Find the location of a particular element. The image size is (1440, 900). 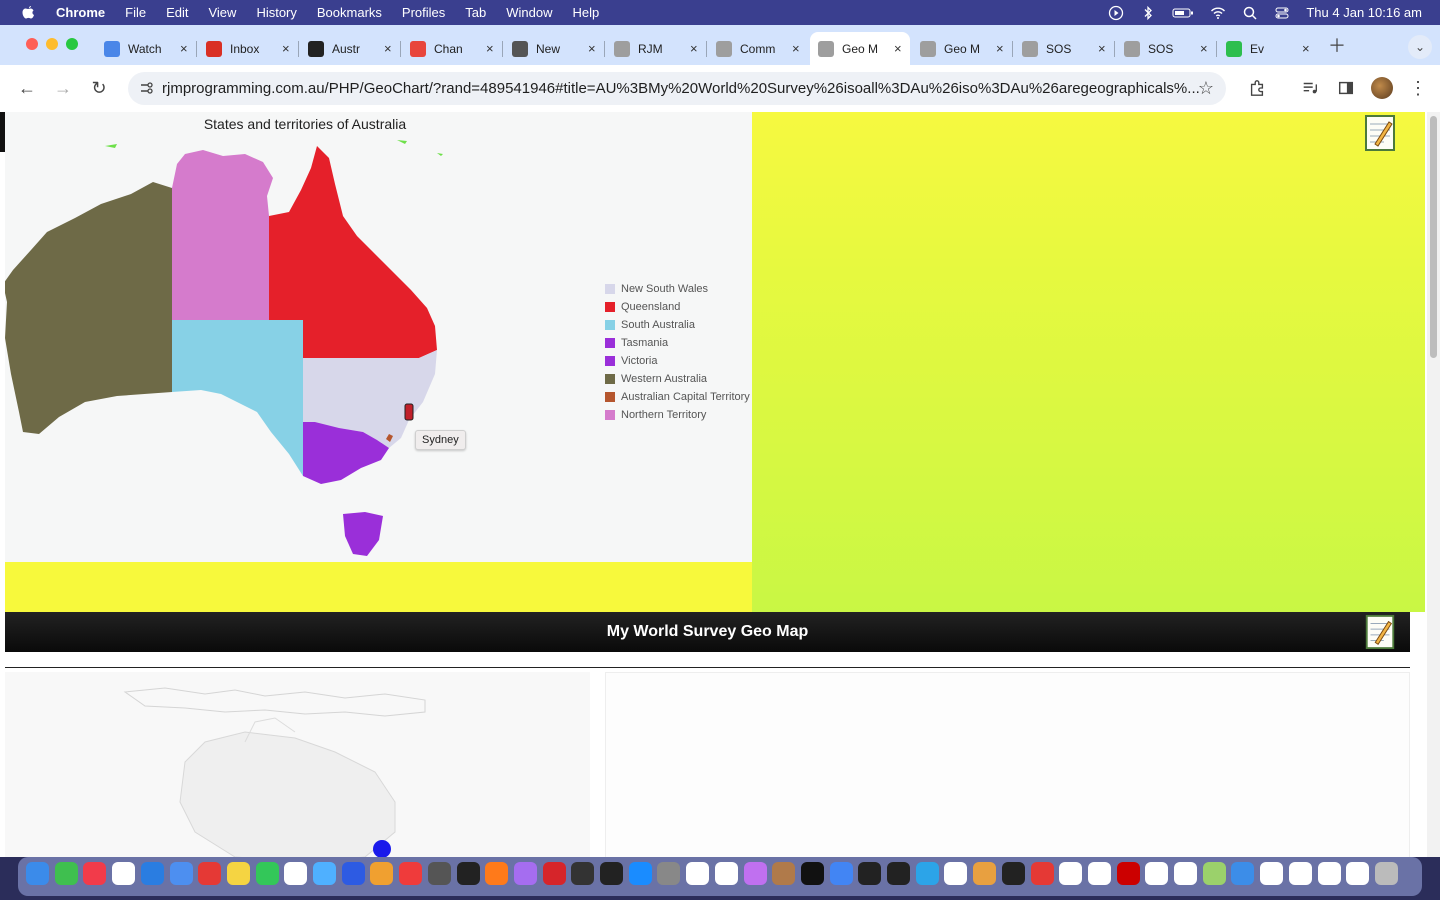

zoom-window-button is located at coordinates (72, 44).